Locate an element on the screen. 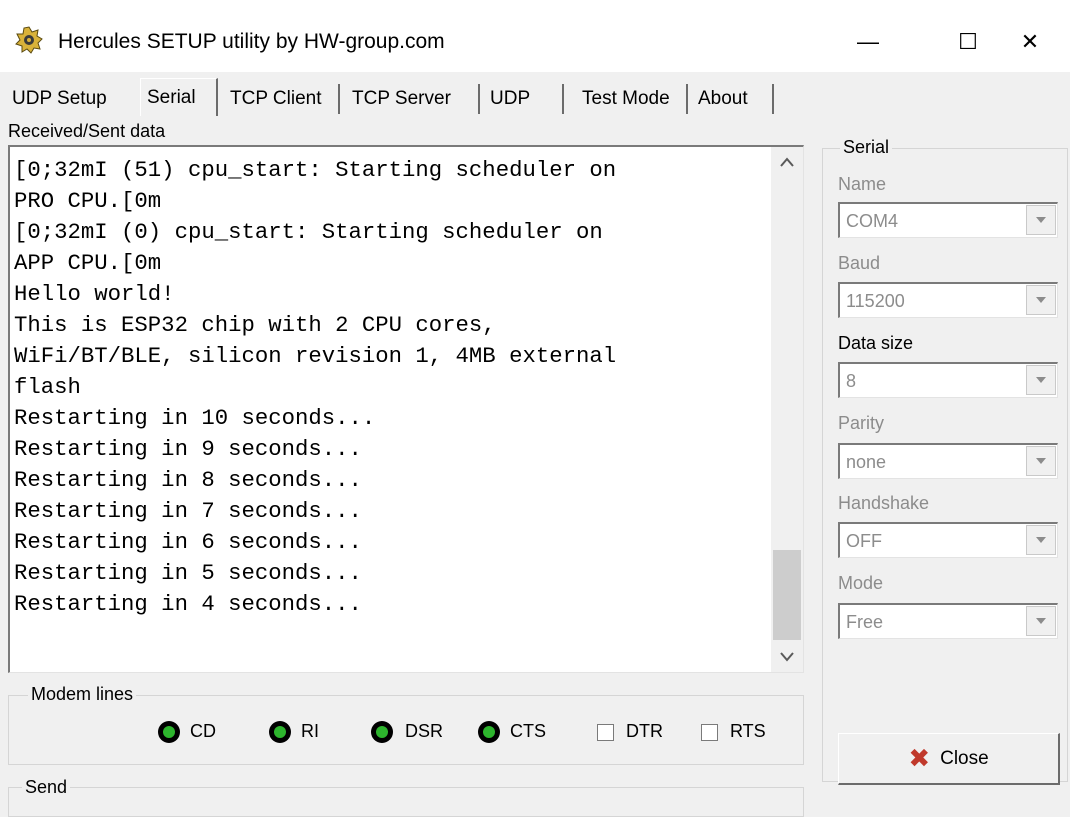  ri-led-icon is located at coordinates (280, 732).